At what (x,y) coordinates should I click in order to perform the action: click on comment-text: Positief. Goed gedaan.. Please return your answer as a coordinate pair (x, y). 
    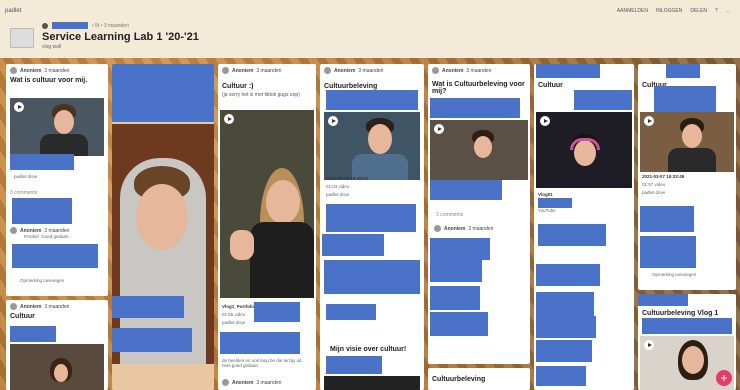
    Looking at the image, I should click on (47, 236).